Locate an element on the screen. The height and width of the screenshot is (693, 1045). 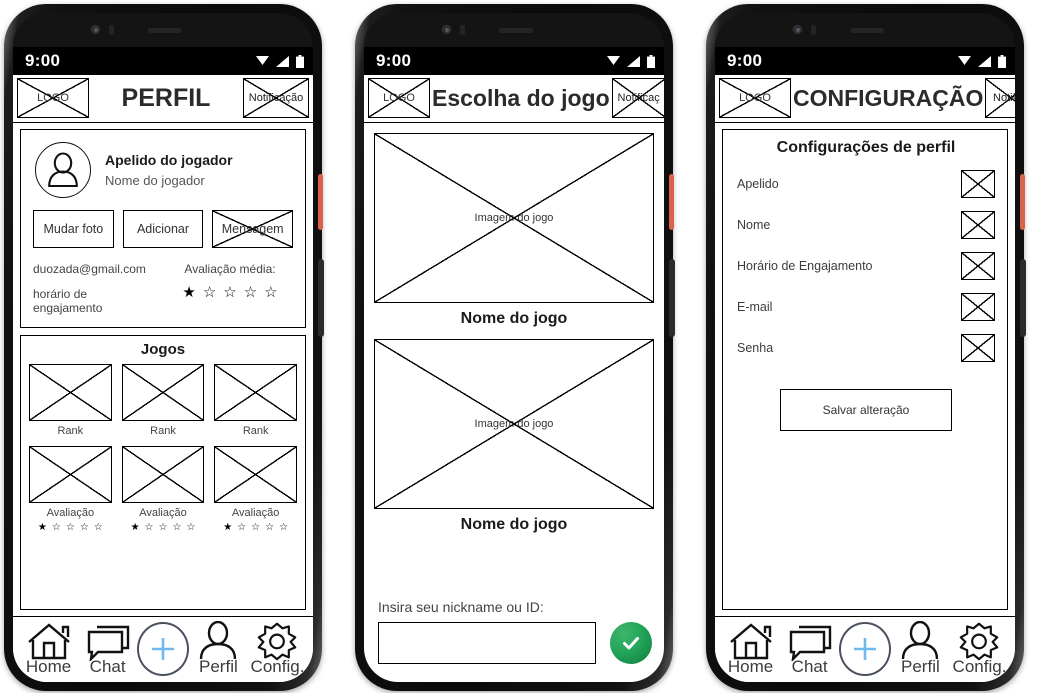
save-changes-button: Salvar alteração is located at coordinates (866, 410).